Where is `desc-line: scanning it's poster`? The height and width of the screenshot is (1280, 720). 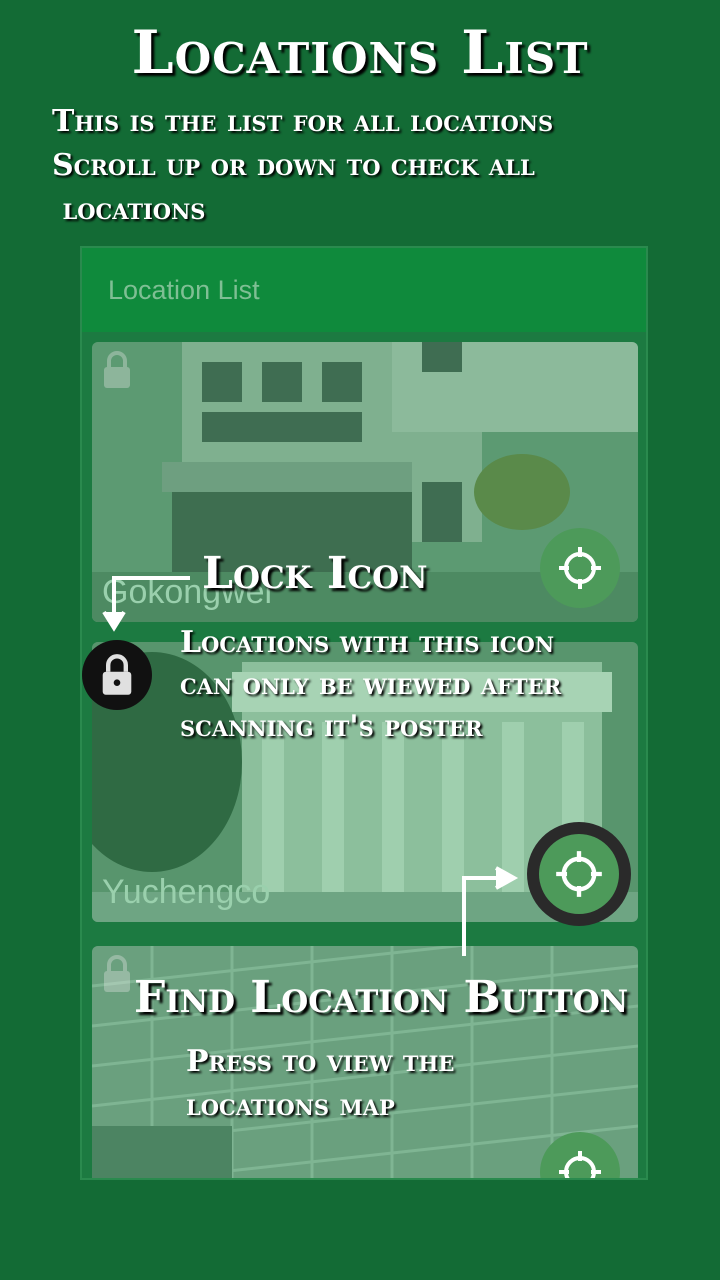
desc-line: scanning it's poster is located at coordinates (331, 726).